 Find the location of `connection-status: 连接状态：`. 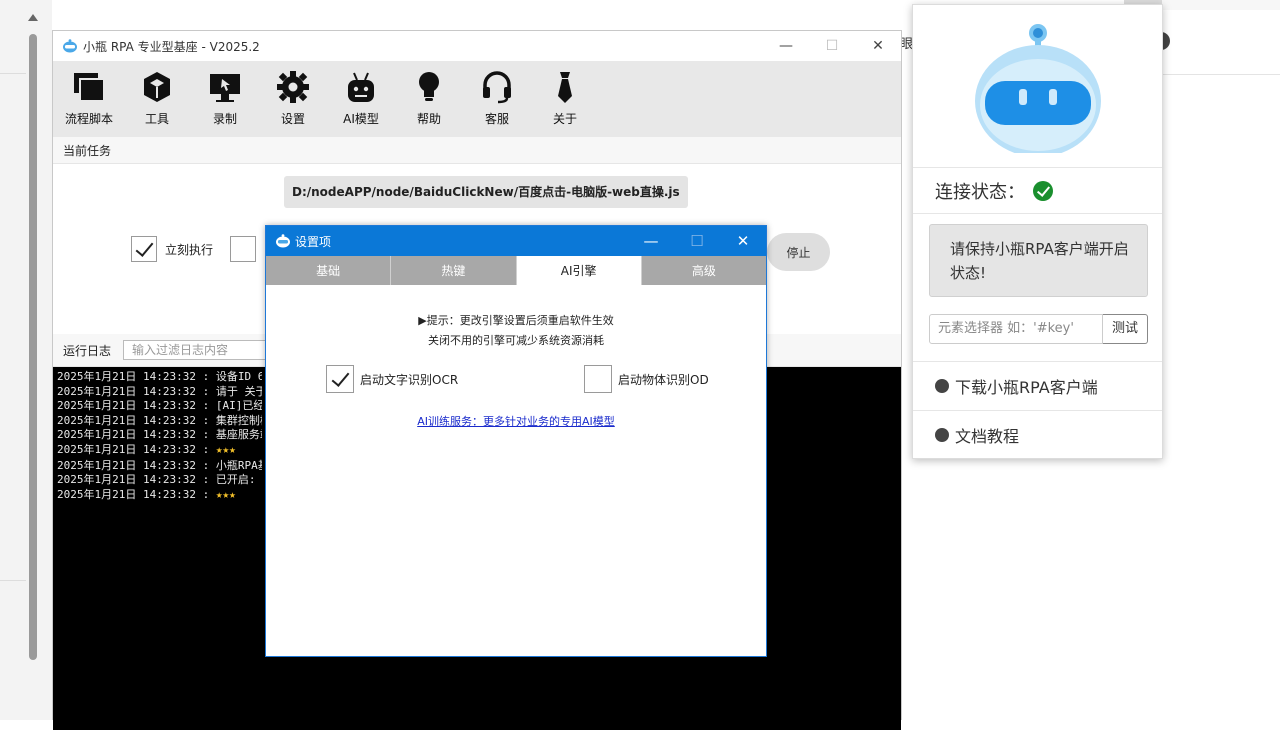

connection-status: 连接状态： is located at coordinates (1037, 190).